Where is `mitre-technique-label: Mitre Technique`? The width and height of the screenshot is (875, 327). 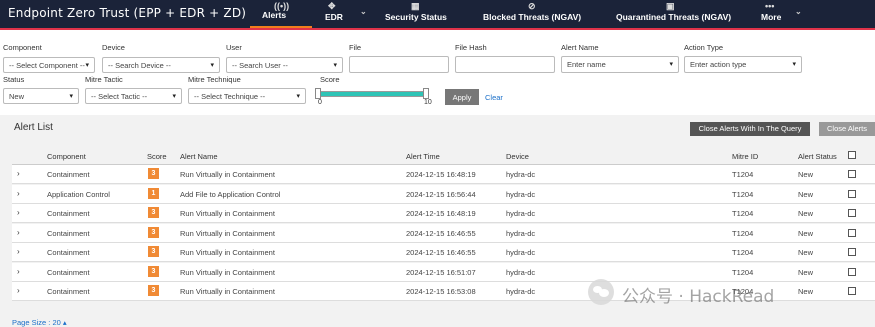
mitre-technique-label: Mitre Technique is located at coordinates (214, 79).